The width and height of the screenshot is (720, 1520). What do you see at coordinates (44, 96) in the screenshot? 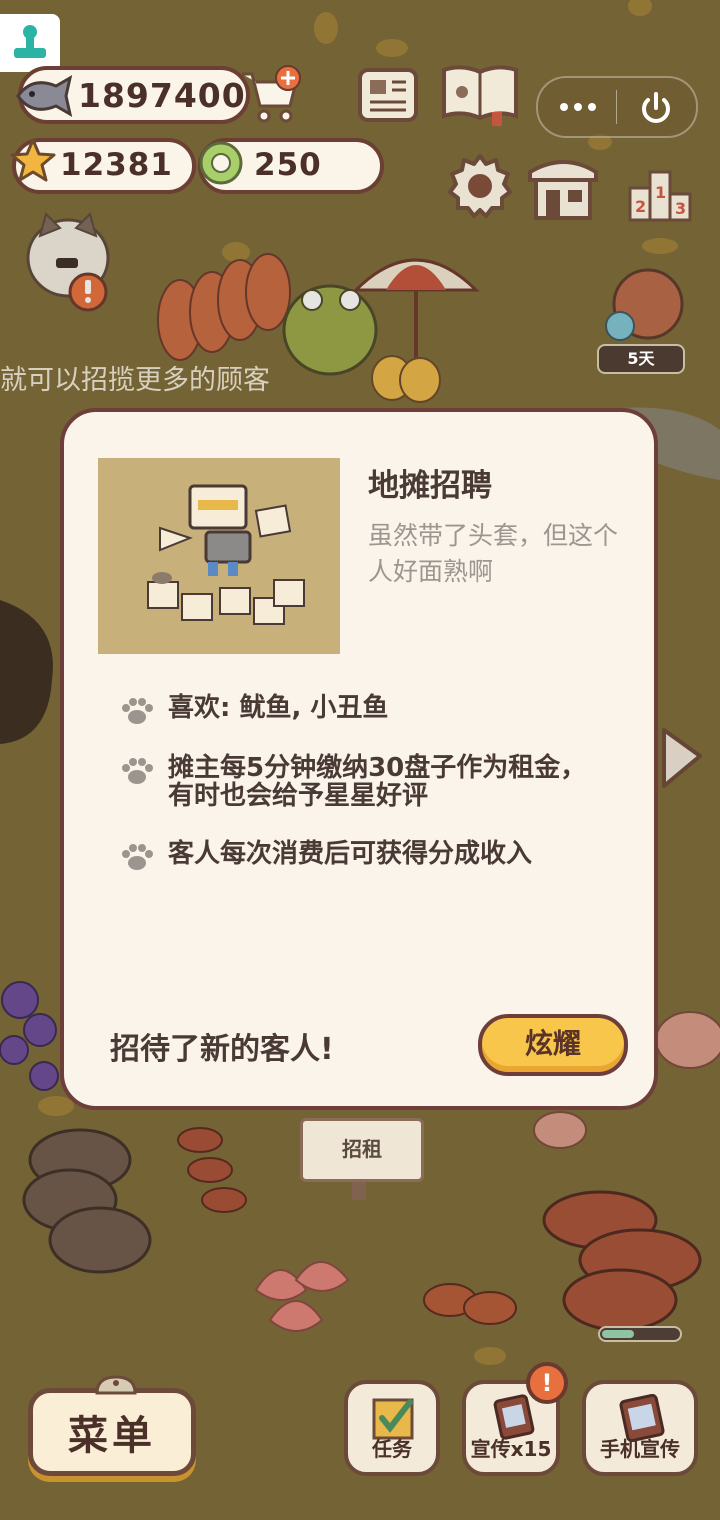
I see `fish-icon` at bounding box center [44, 96].